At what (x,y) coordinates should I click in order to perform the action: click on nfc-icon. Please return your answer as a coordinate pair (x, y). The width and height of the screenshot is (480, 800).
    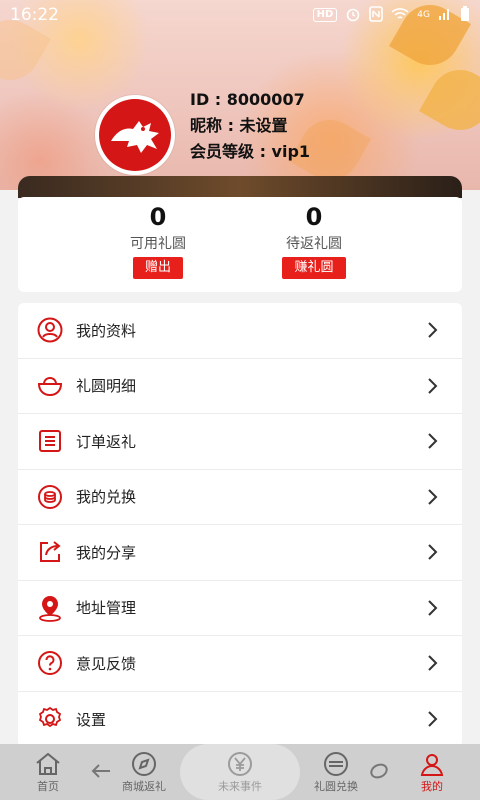
    Looking at the image, I should click on (376, 15).